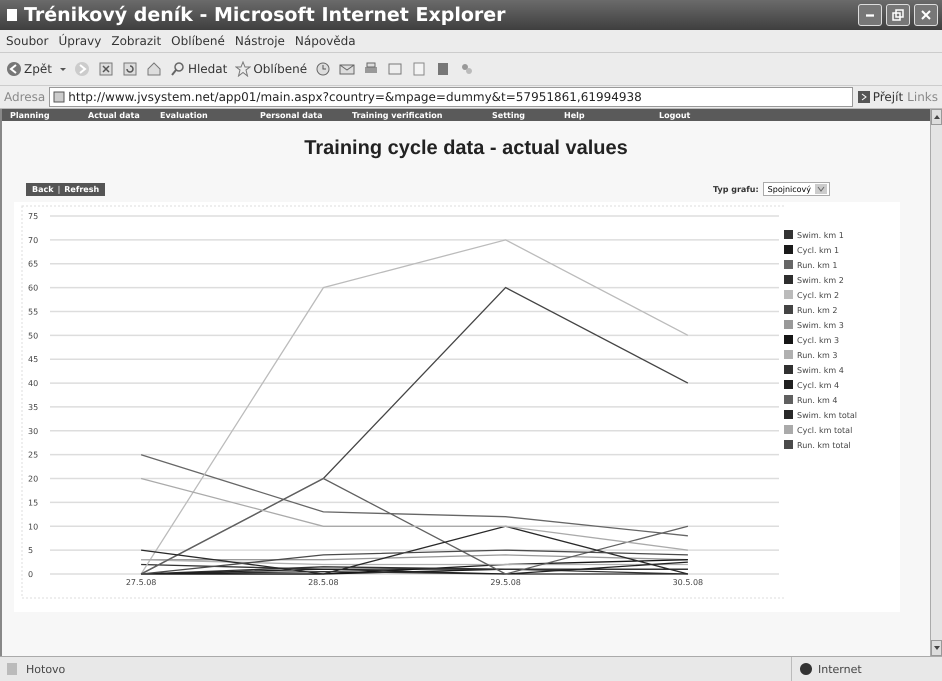 The width and height of the screenshot is (942, 681). Describe the element at coordinates (141, 582) in the screenshot. I see `x-tick-label: 27.5.08` at that location.